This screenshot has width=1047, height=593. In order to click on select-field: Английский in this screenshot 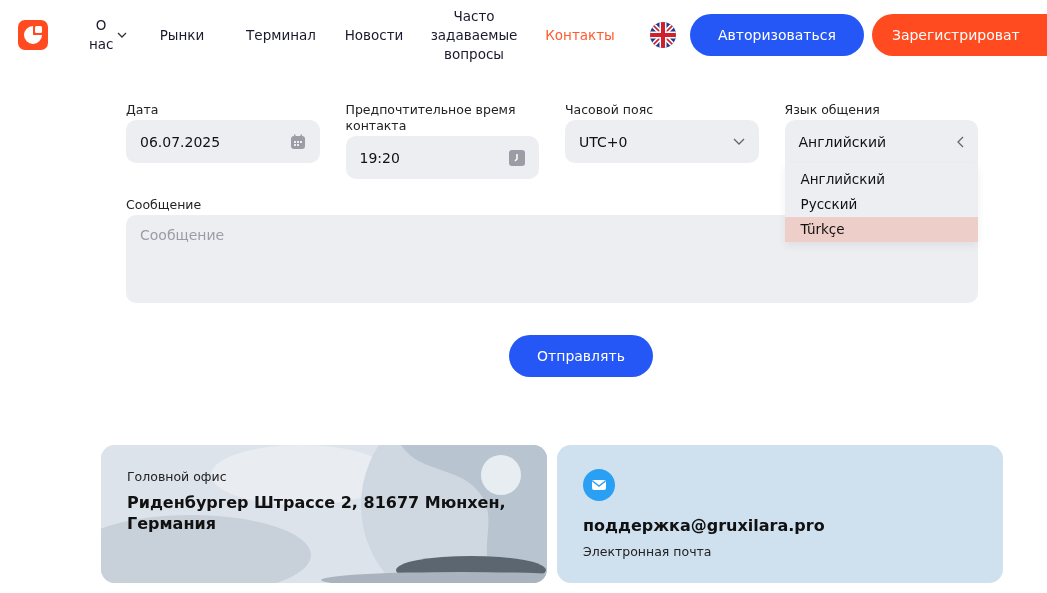, I will do `click(881, 141)`.